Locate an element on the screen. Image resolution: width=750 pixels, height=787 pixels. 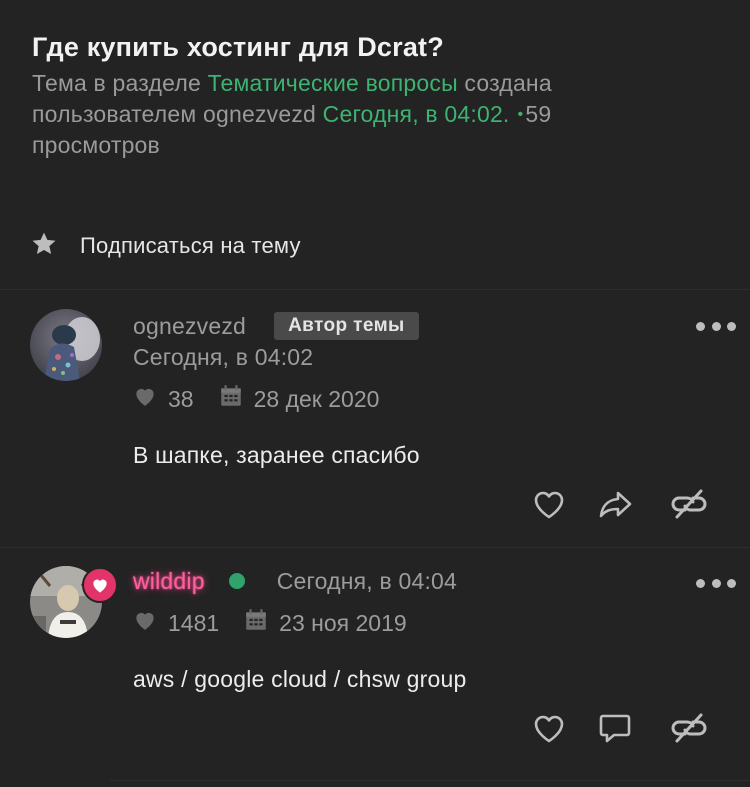
subscribe-button: Подписаться на тему is located at coordinates (165, 246).